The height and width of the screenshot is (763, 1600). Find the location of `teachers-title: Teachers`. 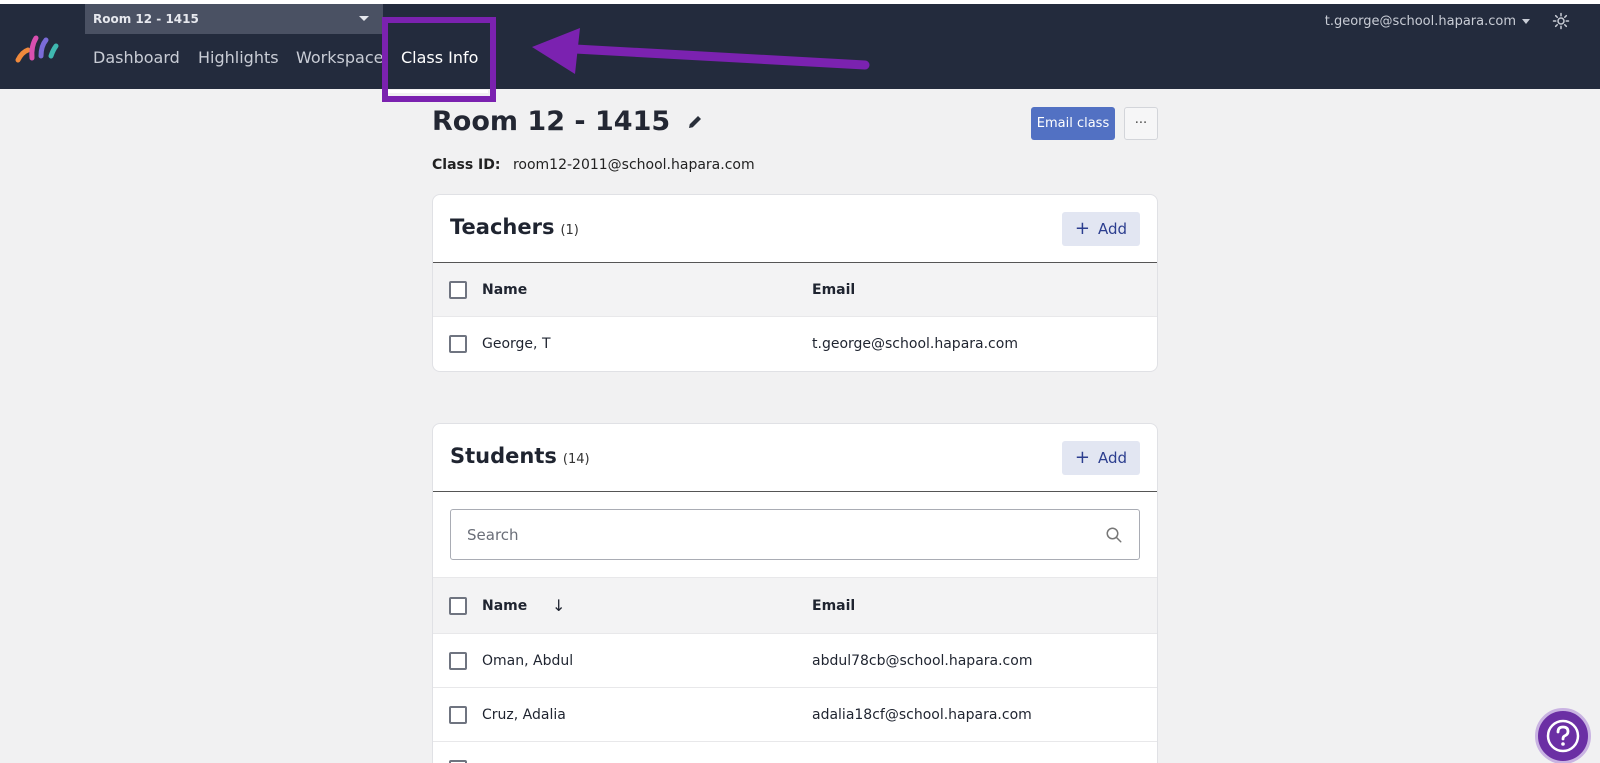

teachers-title: Teachers is located at coordinates (502, 227).